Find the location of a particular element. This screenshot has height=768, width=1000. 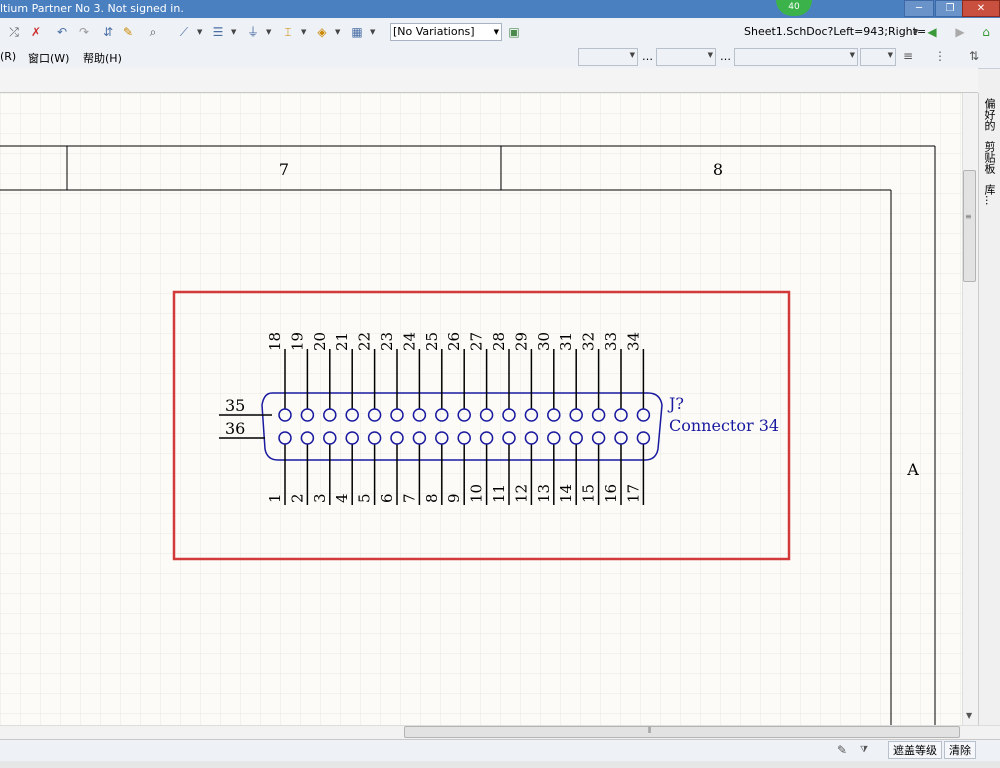

top-pin-number: 32 is located at coordinates (589, 341).